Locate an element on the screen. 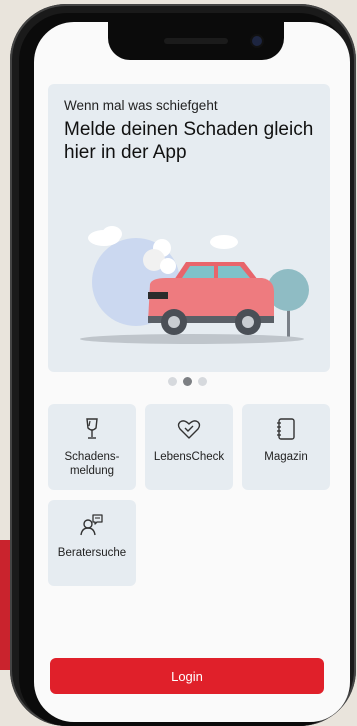 Image resolution: width=357 pixels, height=726 pixels. advisor-chat-icon is located at coordinates (91, 525).